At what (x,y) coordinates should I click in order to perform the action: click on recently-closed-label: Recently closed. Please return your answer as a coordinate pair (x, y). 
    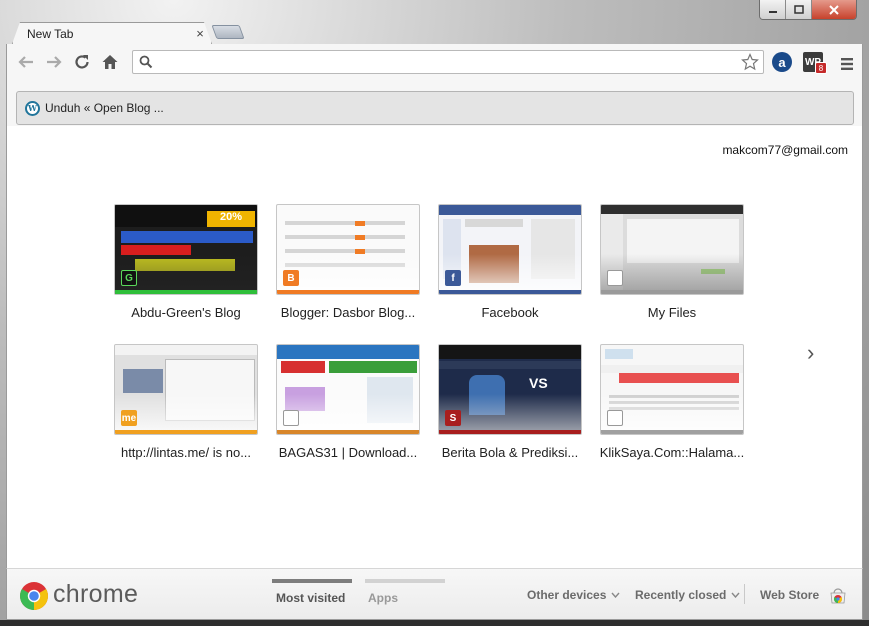
    Looking at the image, I should click on (681, 595).